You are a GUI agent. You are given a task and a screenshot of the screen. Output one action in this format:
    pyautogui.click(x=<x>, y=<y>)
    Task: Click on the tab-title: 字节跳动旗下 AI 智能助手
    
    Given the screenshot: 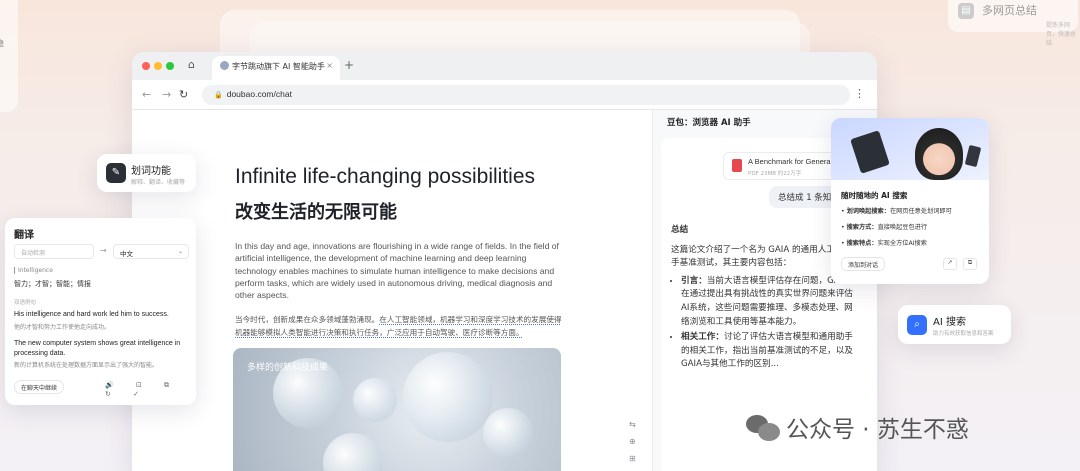 What is the action you would take?
    pyautogui.click(x=278, y=66)
    